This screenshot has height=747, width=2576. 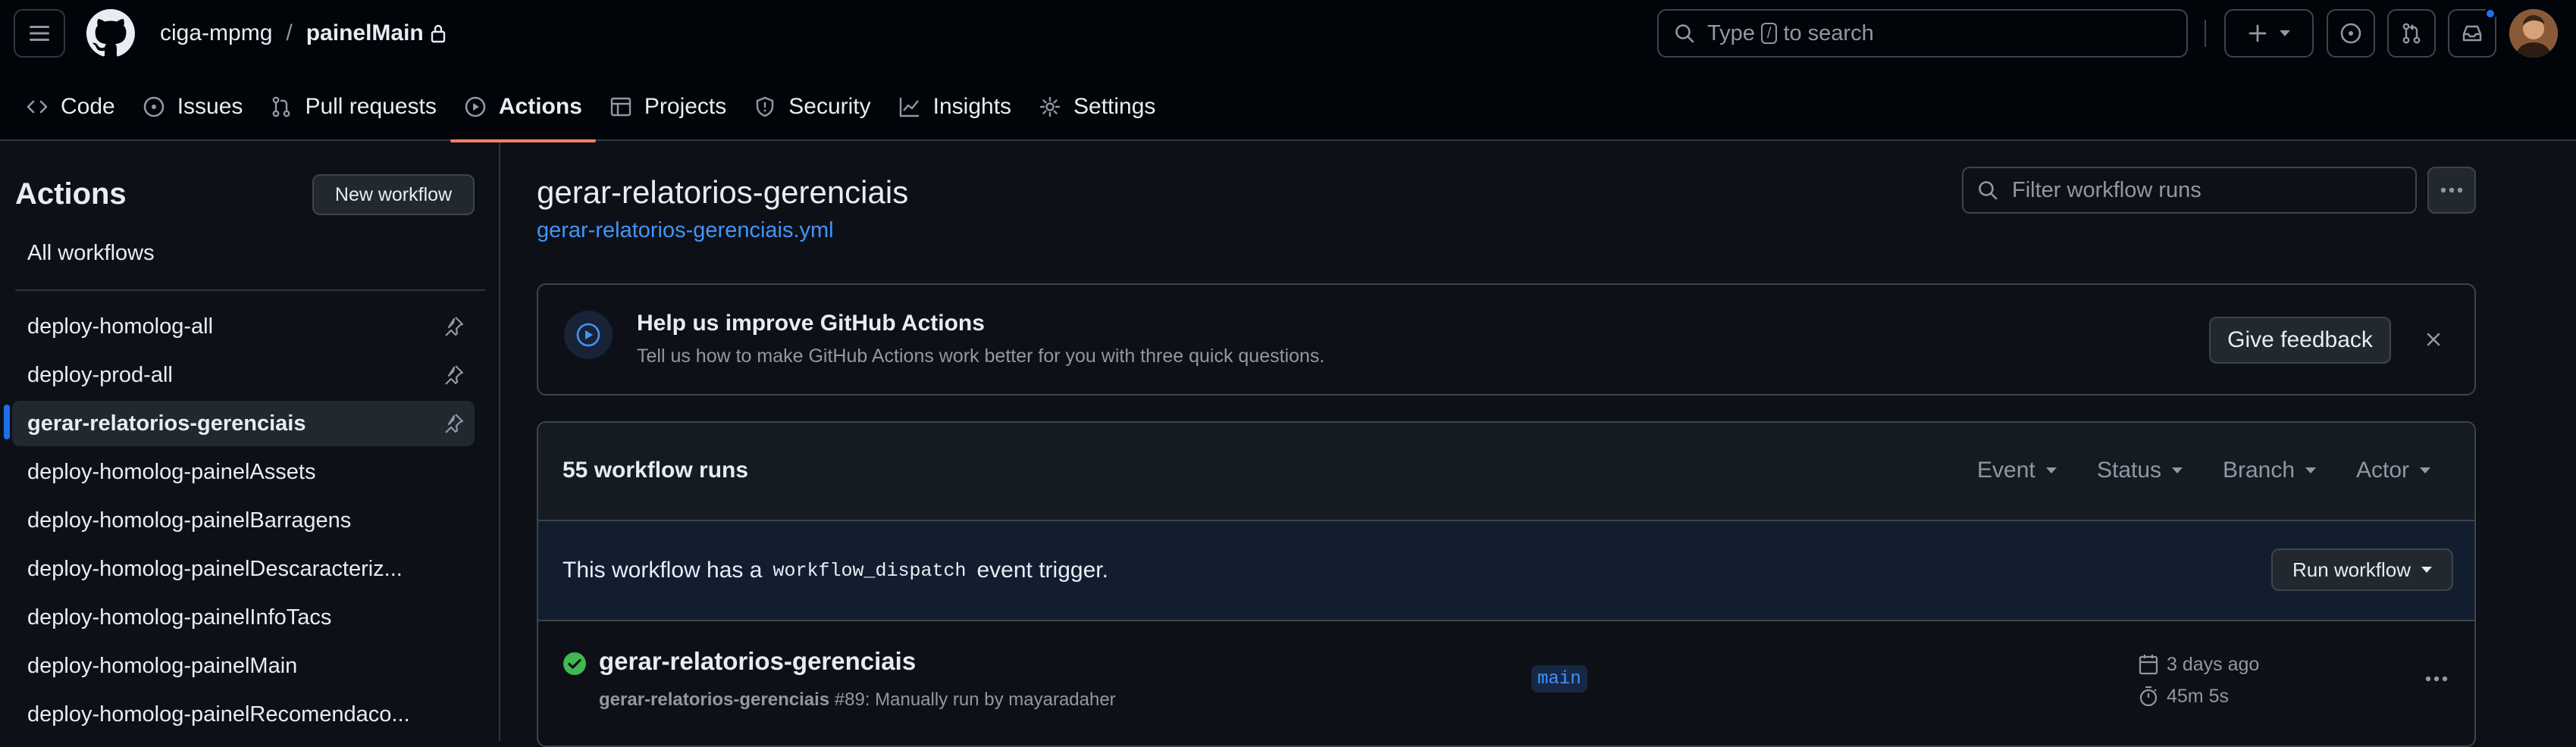 What do you see at coordinates (2140, 470) in the screenshot?
I see `filter-status-dropdown: Status` at bounding box center [2140, 470].